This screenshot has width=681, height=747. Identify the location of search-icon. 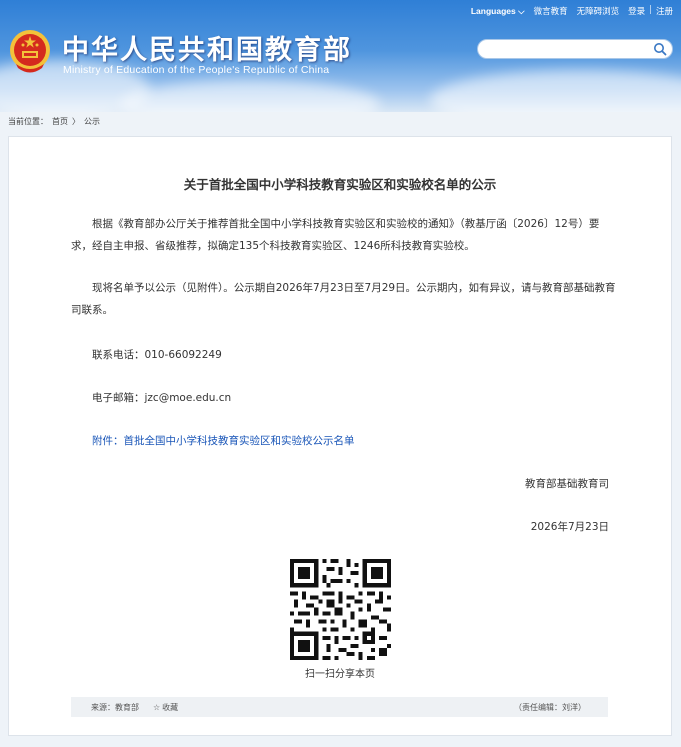
(660, 49).